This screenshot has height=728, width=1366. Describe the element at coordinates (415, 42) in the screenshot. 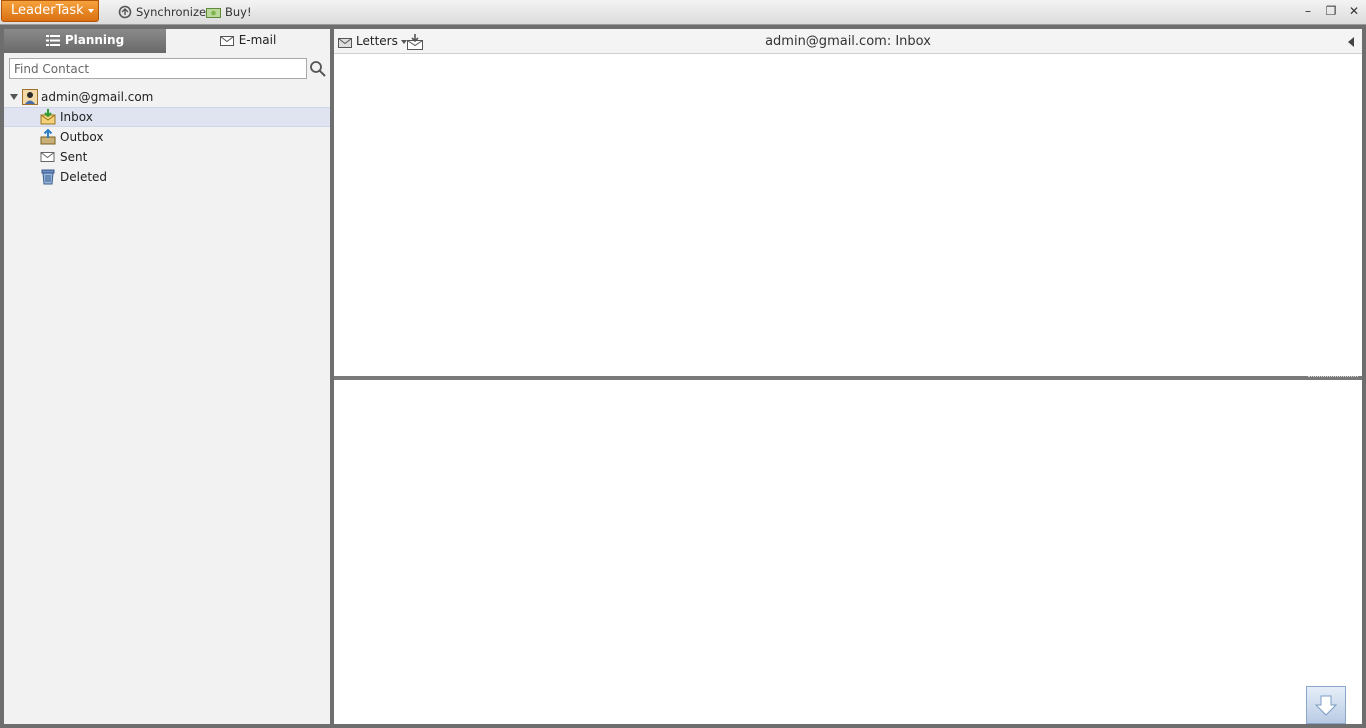

I see `receive-mail-icon` at that location.